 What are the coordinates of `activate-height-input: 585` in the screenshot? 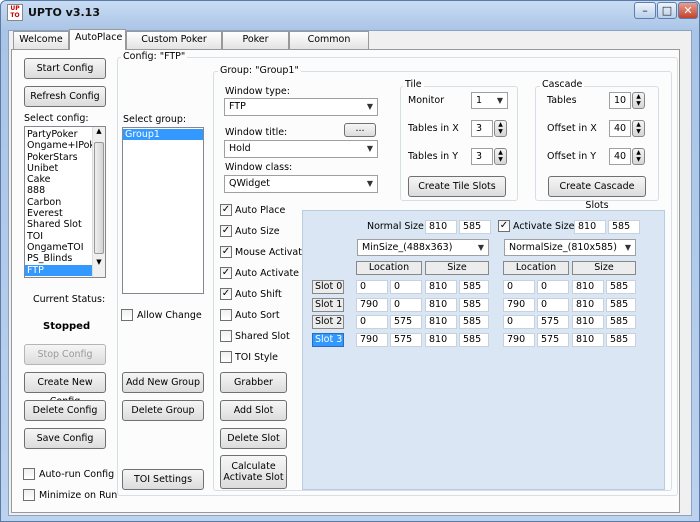 It's located at (624, 227).